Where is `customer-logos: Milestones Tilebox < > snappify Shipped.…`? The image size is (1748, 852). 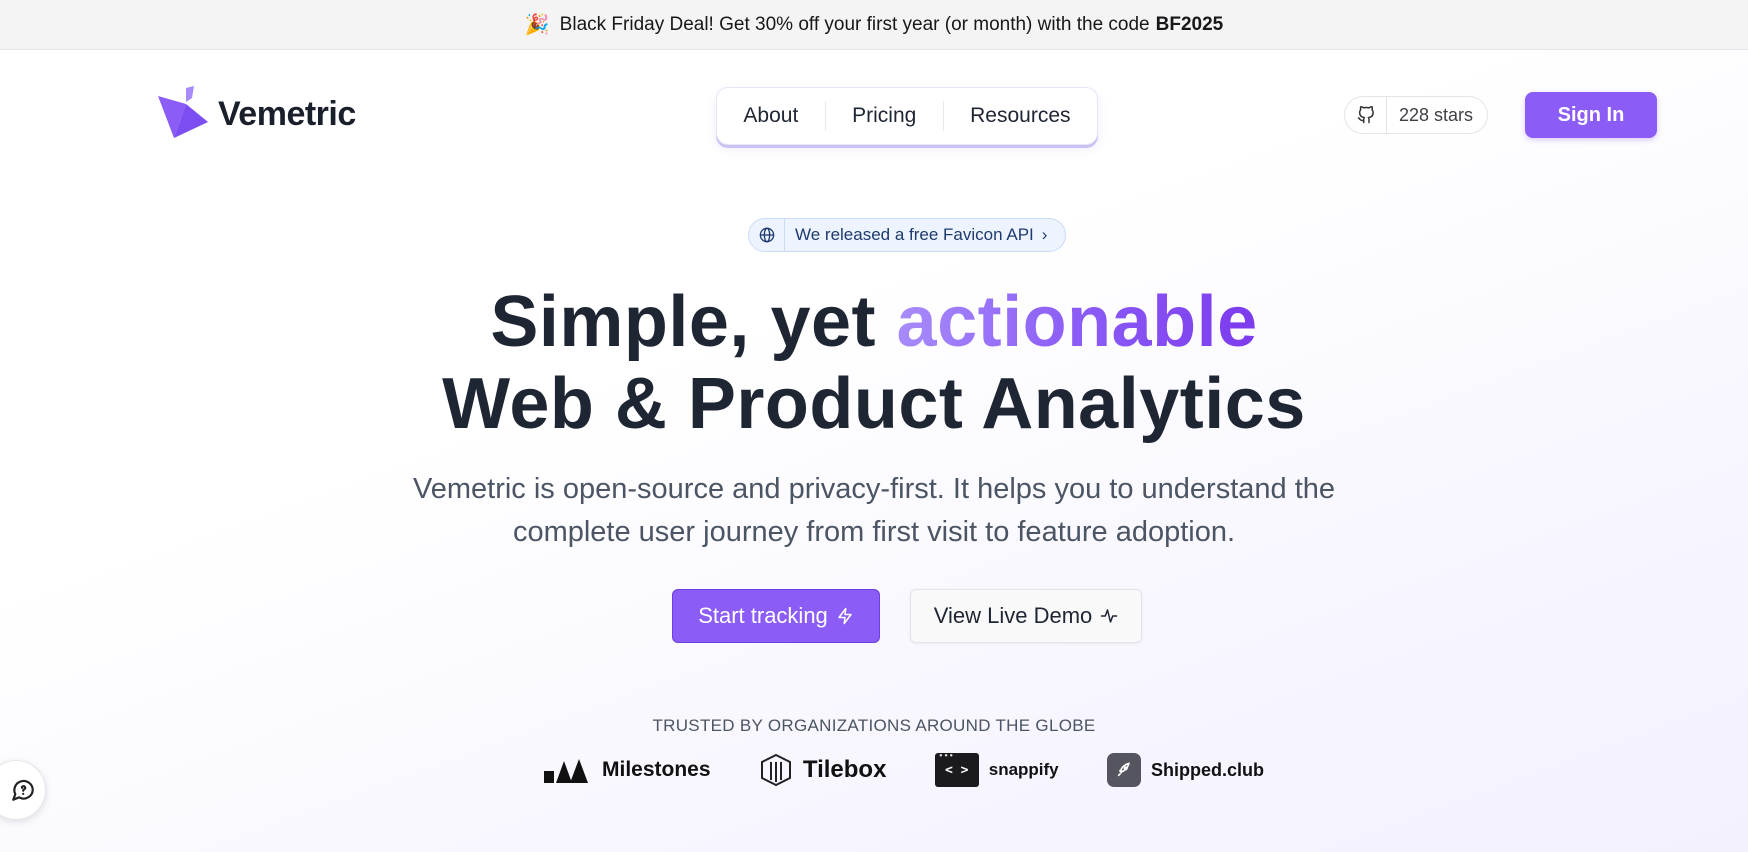 customer-logos: Milestones Tilebox < > snappify Shipped.… is located at coordinates (904, 770).